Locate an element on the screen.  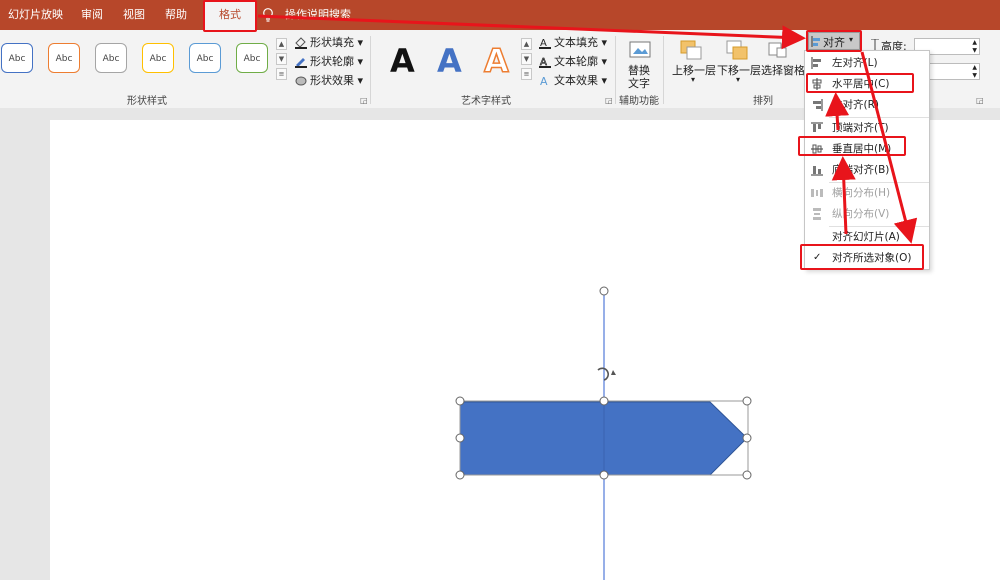
annotation-box-align-button is located at coordinates (834, 41).